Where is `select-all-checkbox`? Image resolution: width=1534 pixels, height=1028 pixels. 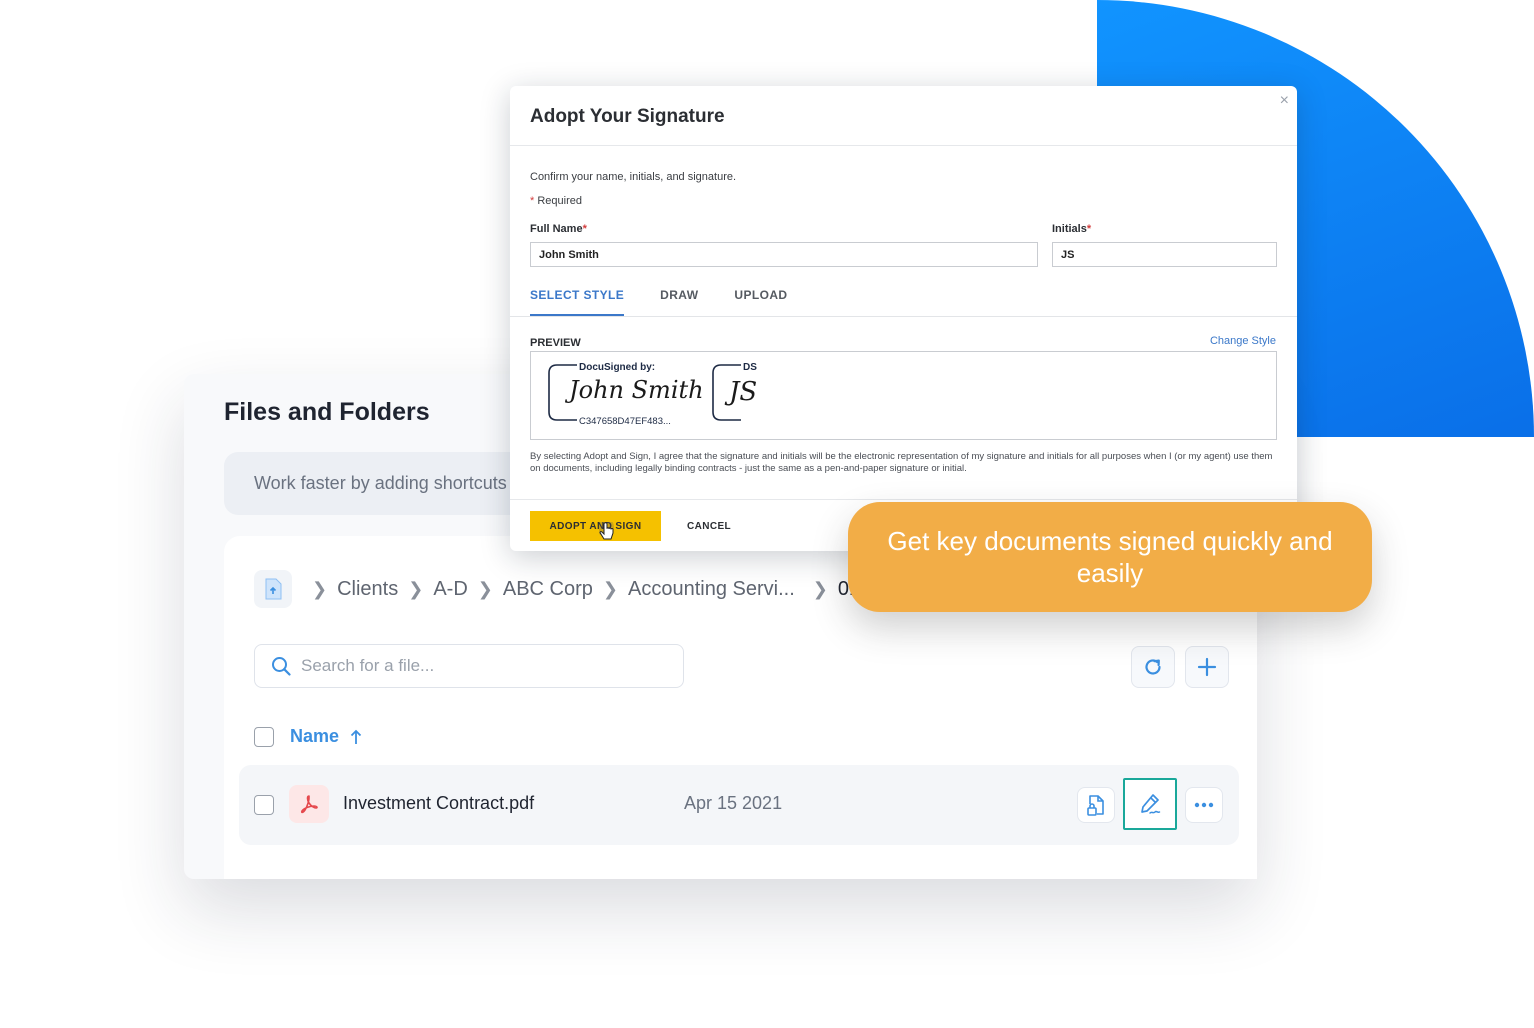
select-all-checkbox is located at coordinates (264, 736).